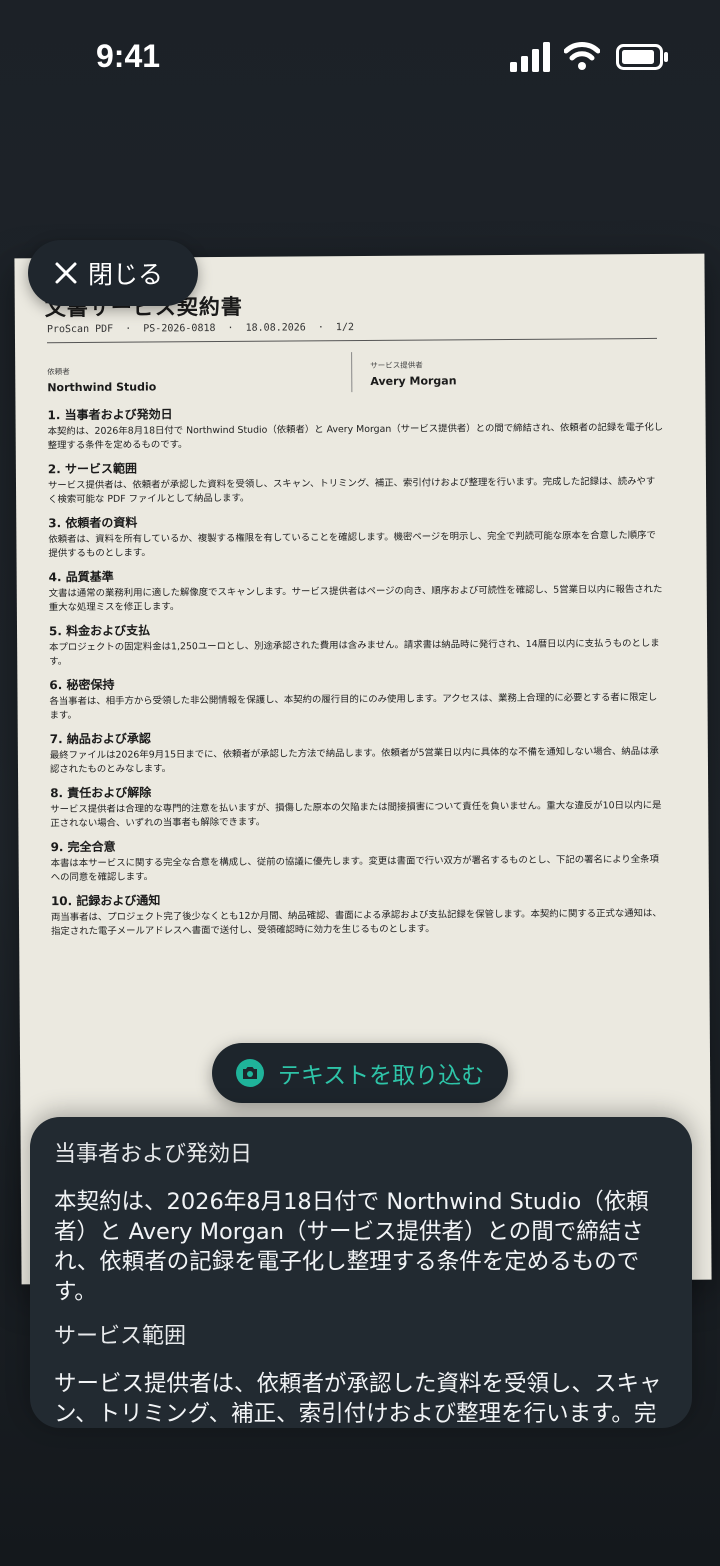  Describe the element at coordinates (93, 523) in the screenshot. I see `clause-title: 3. 依頼者の資料` at that location.